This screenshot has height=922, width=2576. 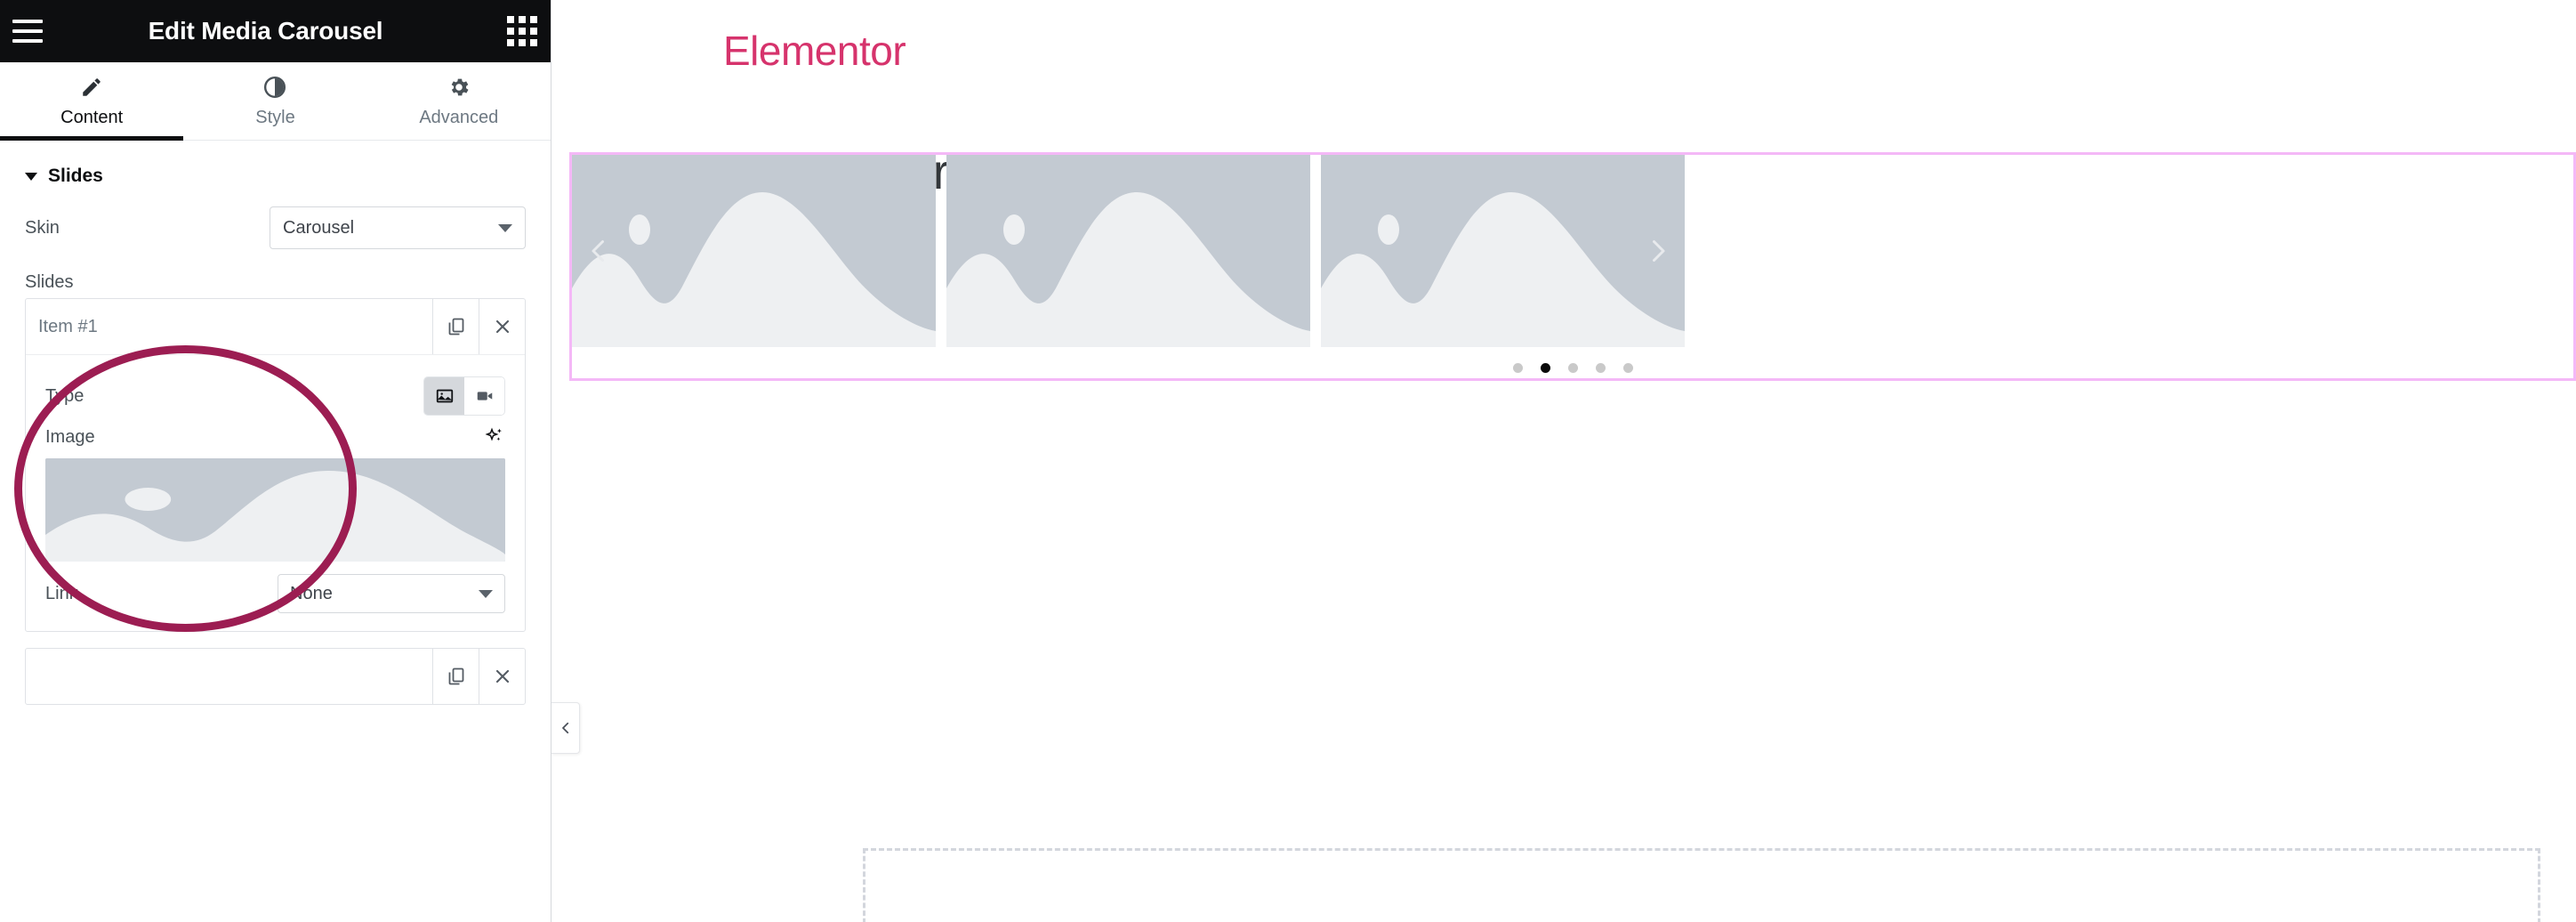 I want to click on carousel-prev-arrow, so click(x=599, y=251).